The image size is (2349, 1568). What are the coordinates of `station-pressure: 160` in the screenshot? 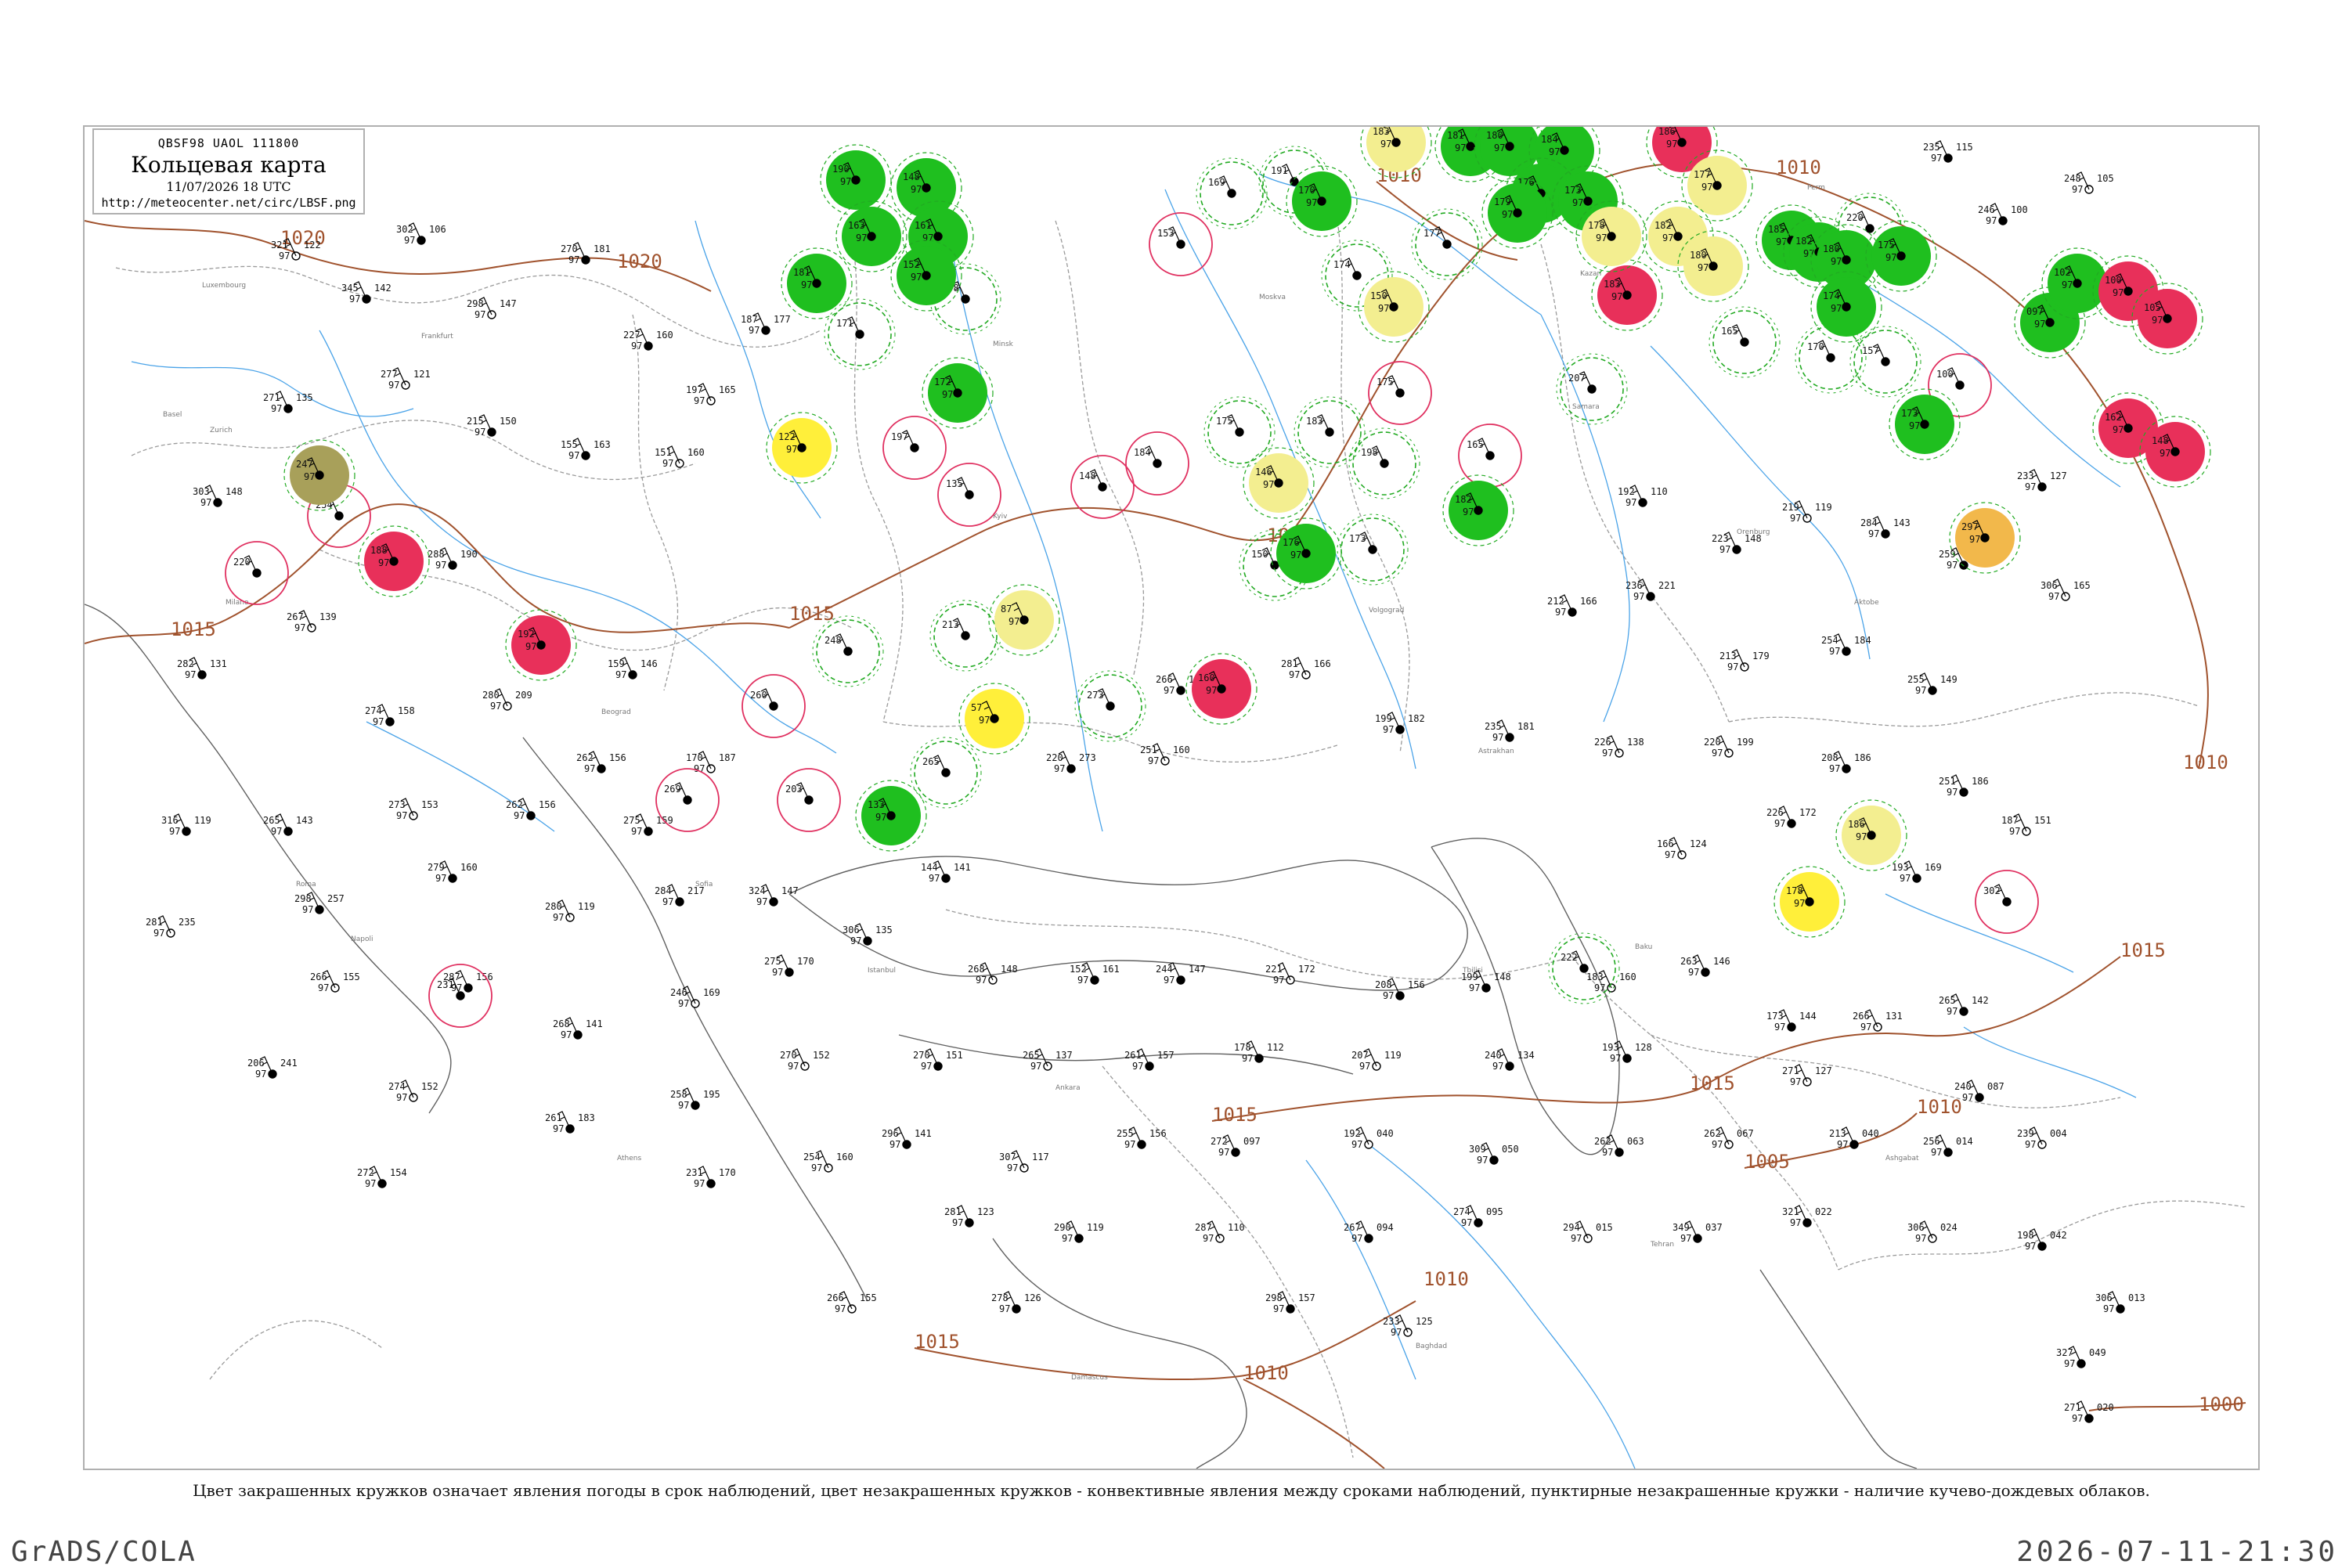 It's located at (664, 335).